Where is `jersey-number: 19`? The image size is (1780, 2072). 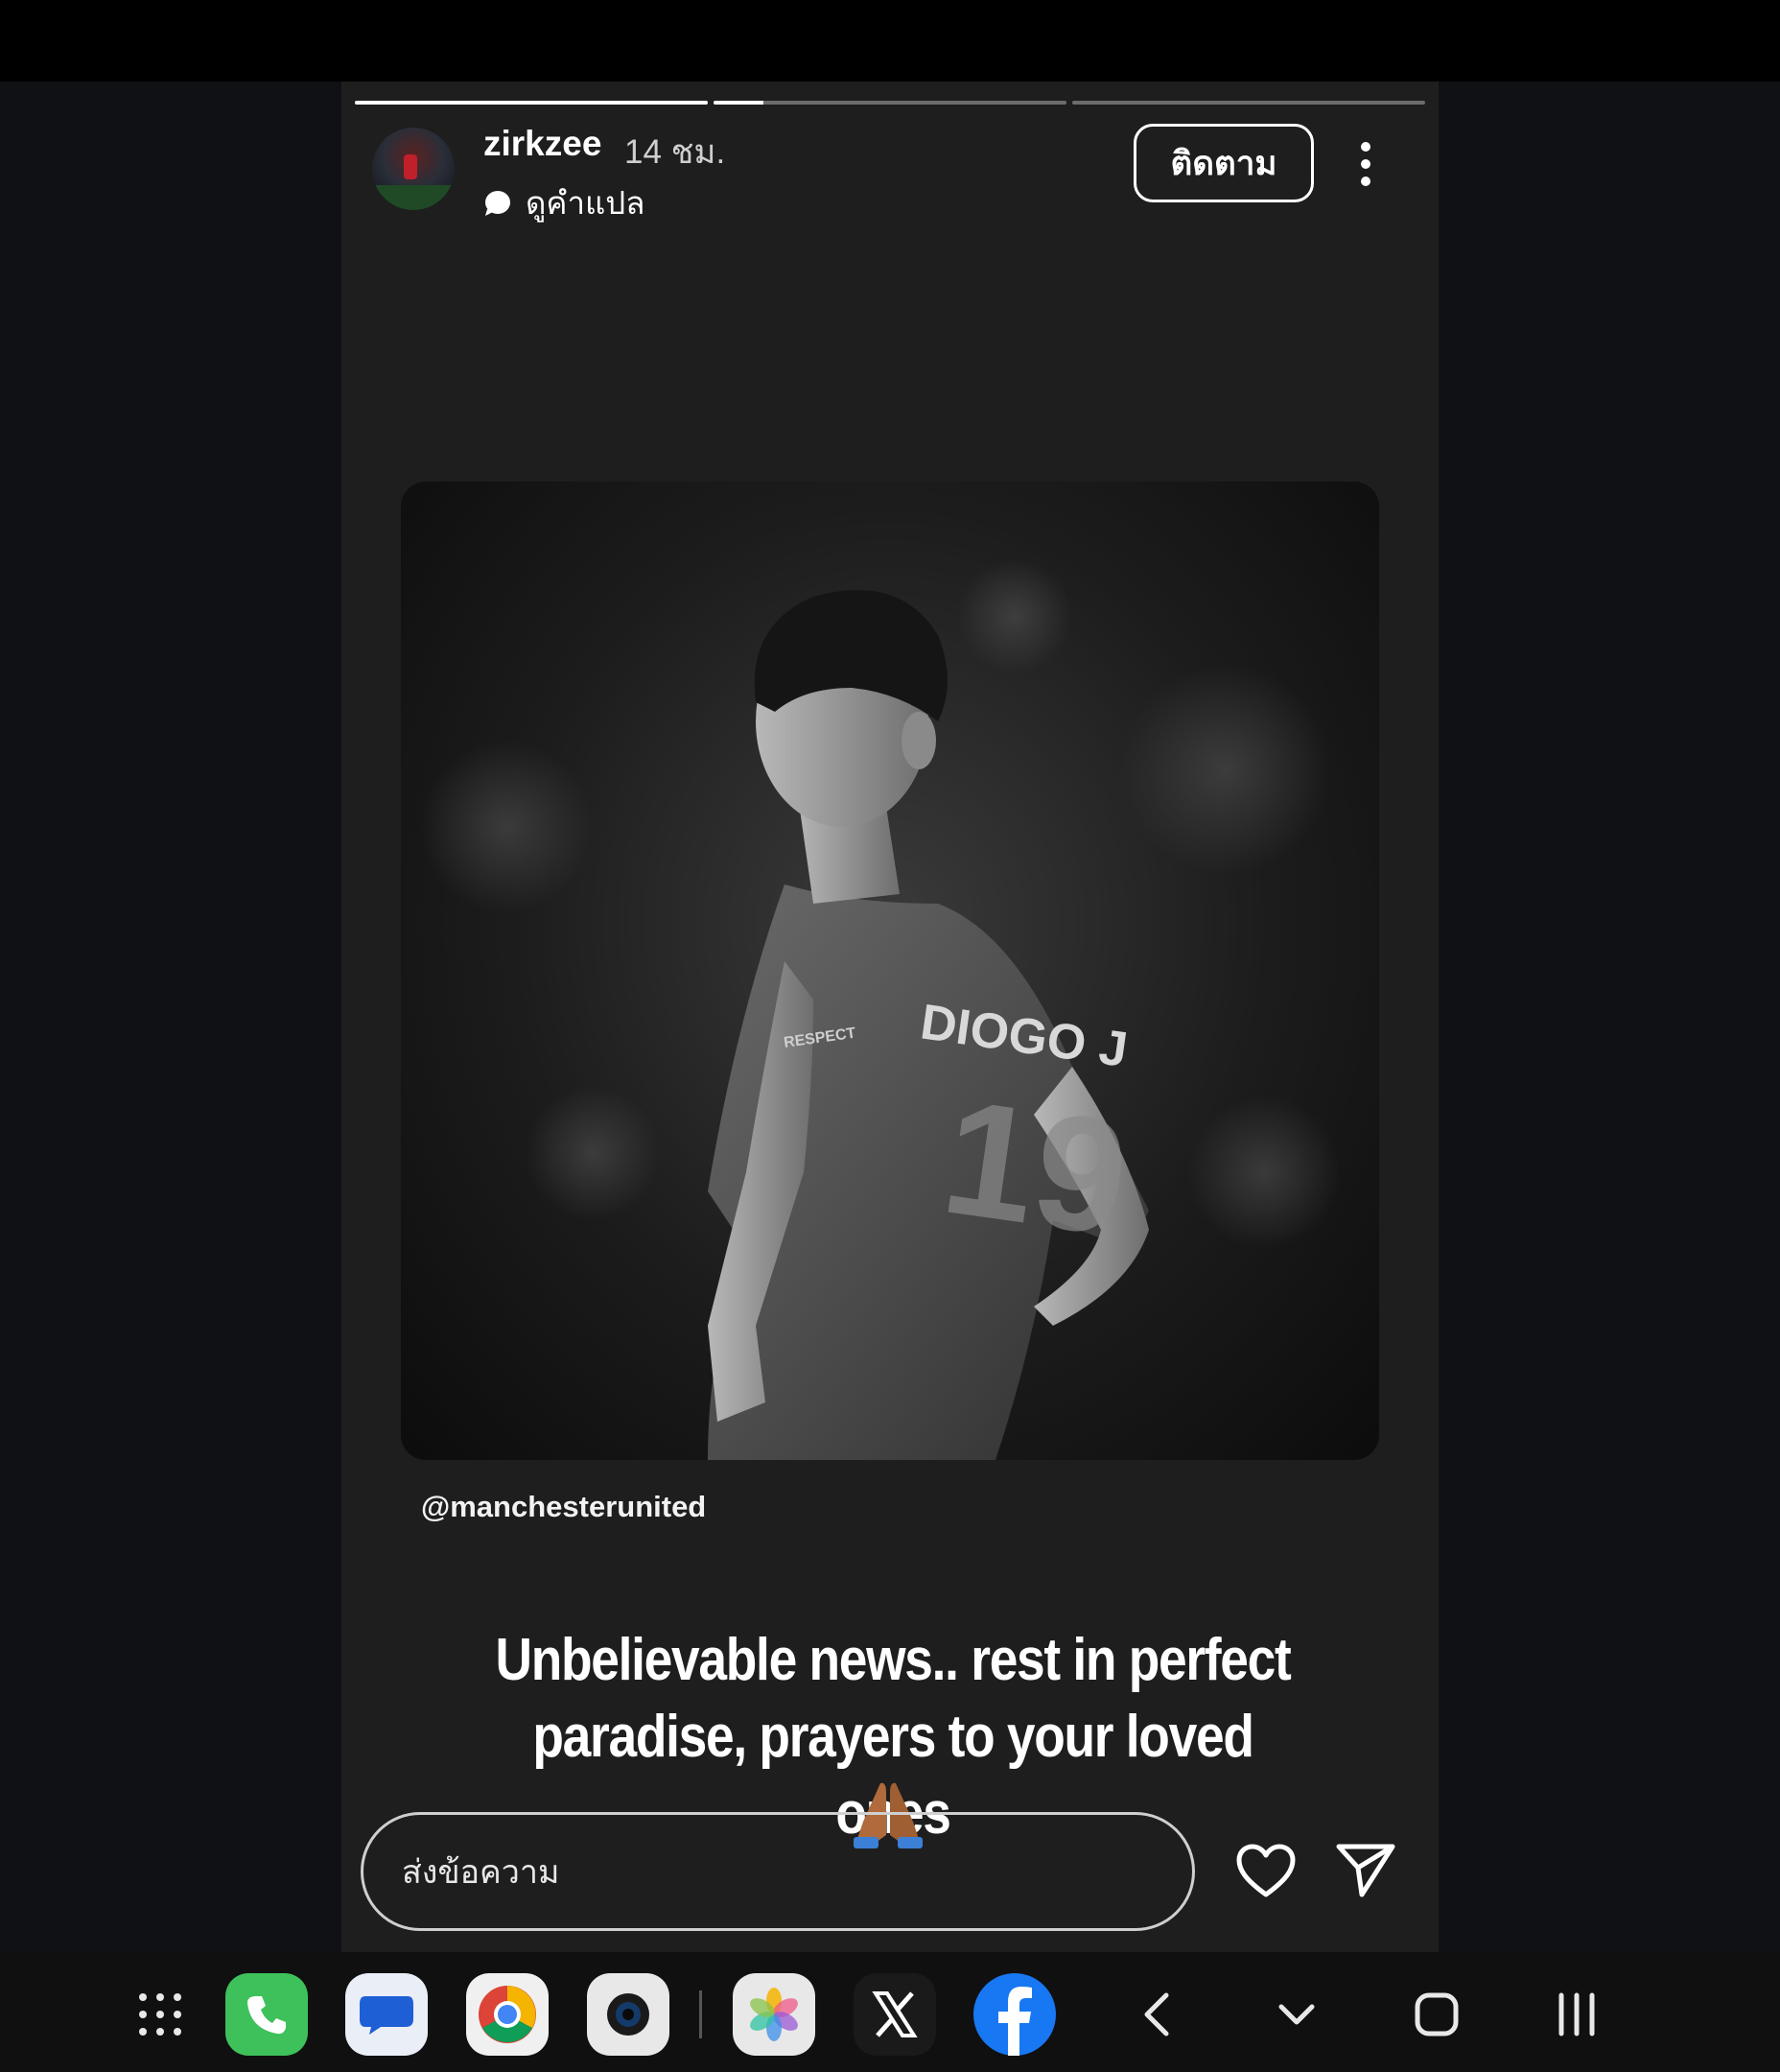
jersey-number: 19 is located at coordinates (1035, 1167).